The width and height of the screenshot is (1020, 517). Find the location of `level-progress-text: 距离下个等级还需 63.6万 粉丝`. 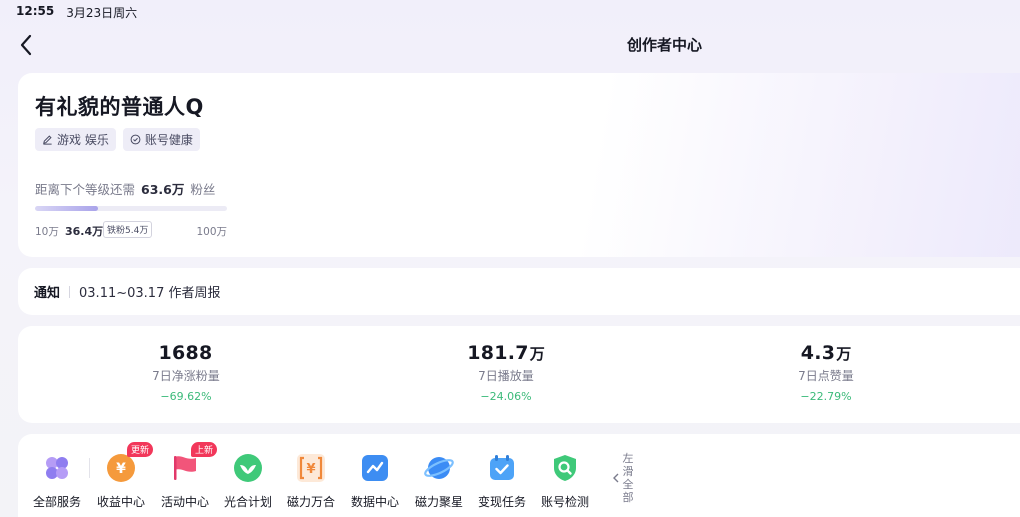

level-progress-text: 距离下个等级还需 63.6万 粉丝 is located at coordinates (125, 188).